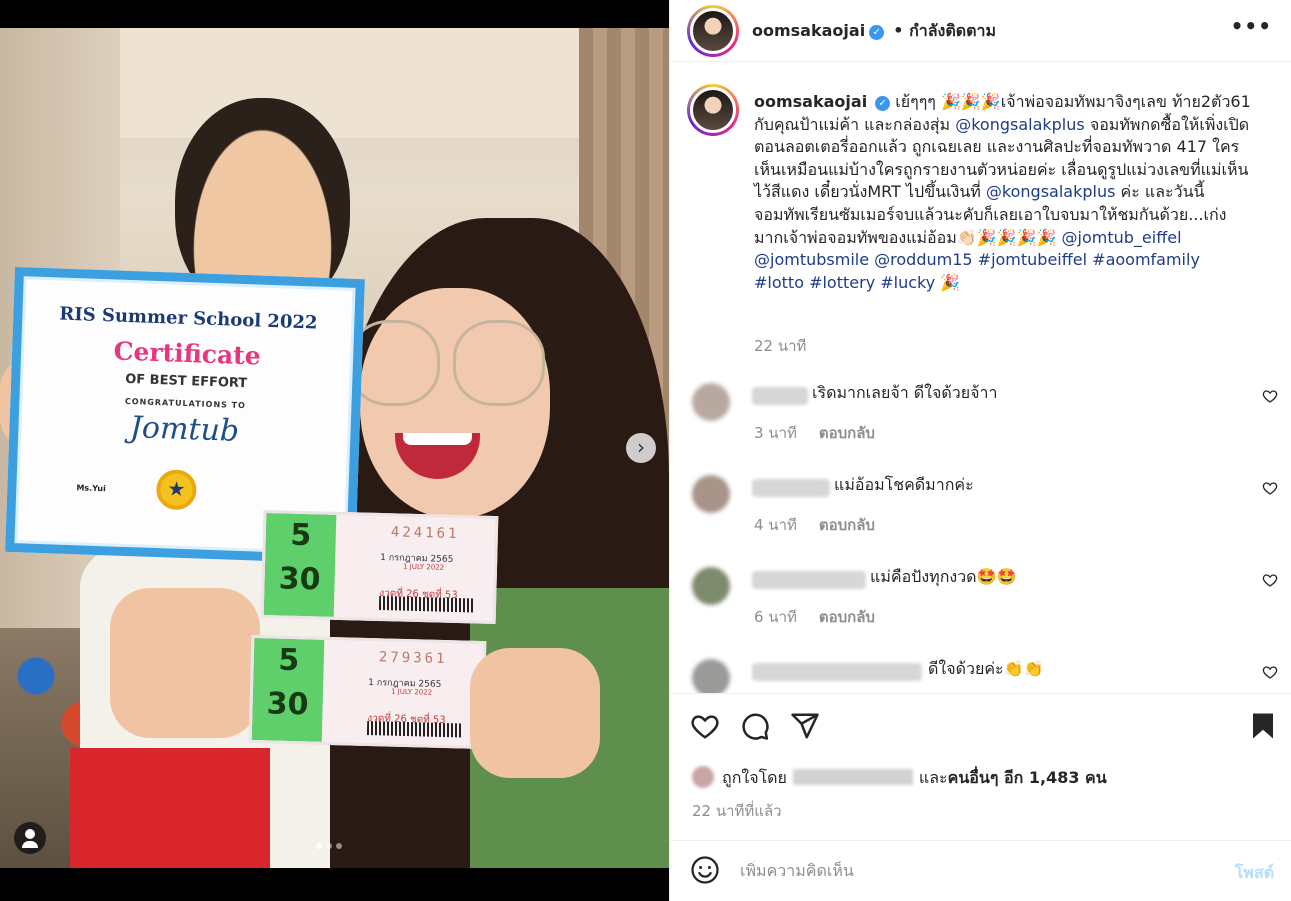  What do you see at coordinates (1263, 726) in the screenshot?
I see `bookmark-saved-icon` at bounding box center [1263, 726].